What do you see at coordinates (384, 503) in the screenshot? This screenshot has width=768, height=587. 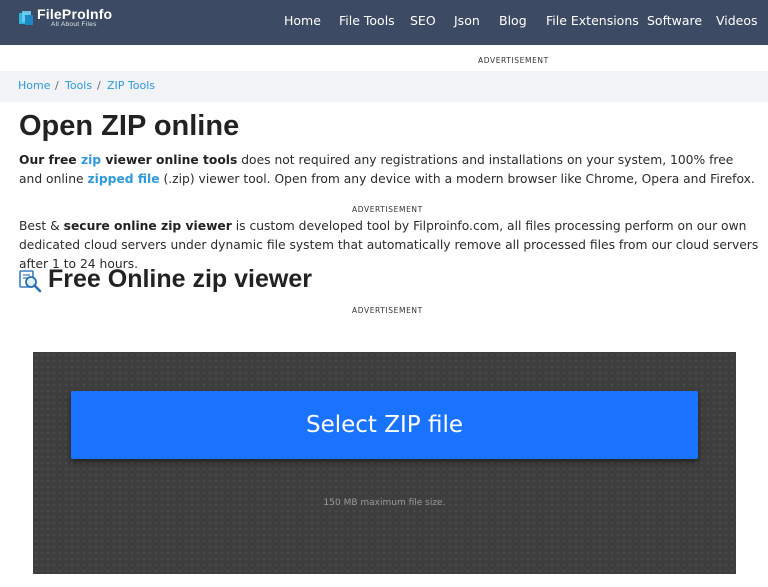 I see `max-file-size-note: 150 MB maximum file size.` at bounding box center [384, 503].